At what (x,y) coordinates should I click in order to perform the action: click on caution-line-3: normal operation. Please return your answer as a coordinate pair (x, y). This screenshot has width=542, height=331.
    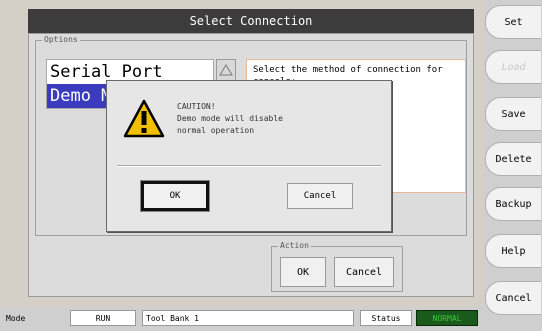
    Looking at the image, I should click on (216, 130).